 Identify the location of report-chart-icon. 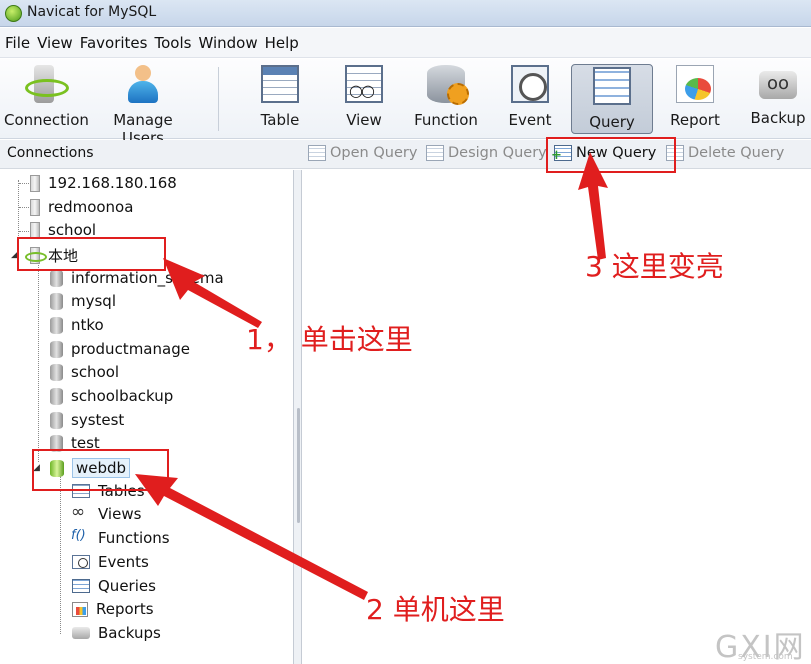
(695, 84).